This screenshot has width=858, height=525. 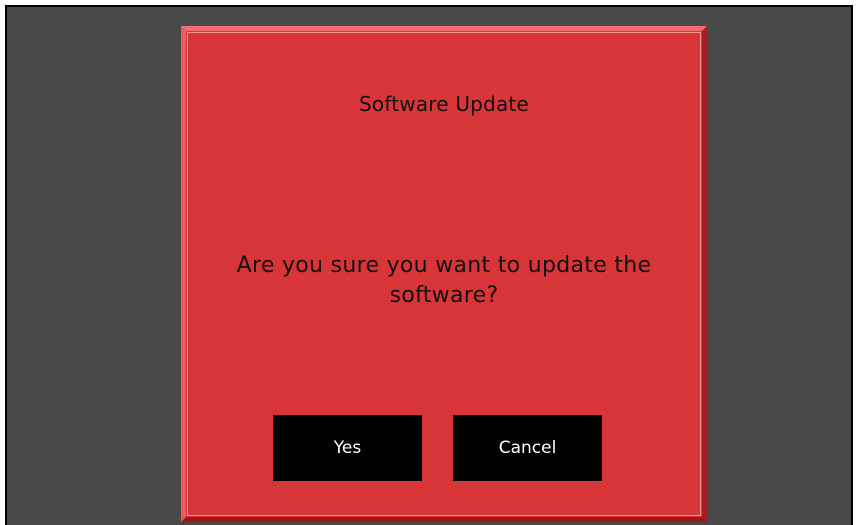 What do you see at coordinates (527, 448) in the screenshot?
I see `cancel-button: Cancel` at bounding box center [527, 448].